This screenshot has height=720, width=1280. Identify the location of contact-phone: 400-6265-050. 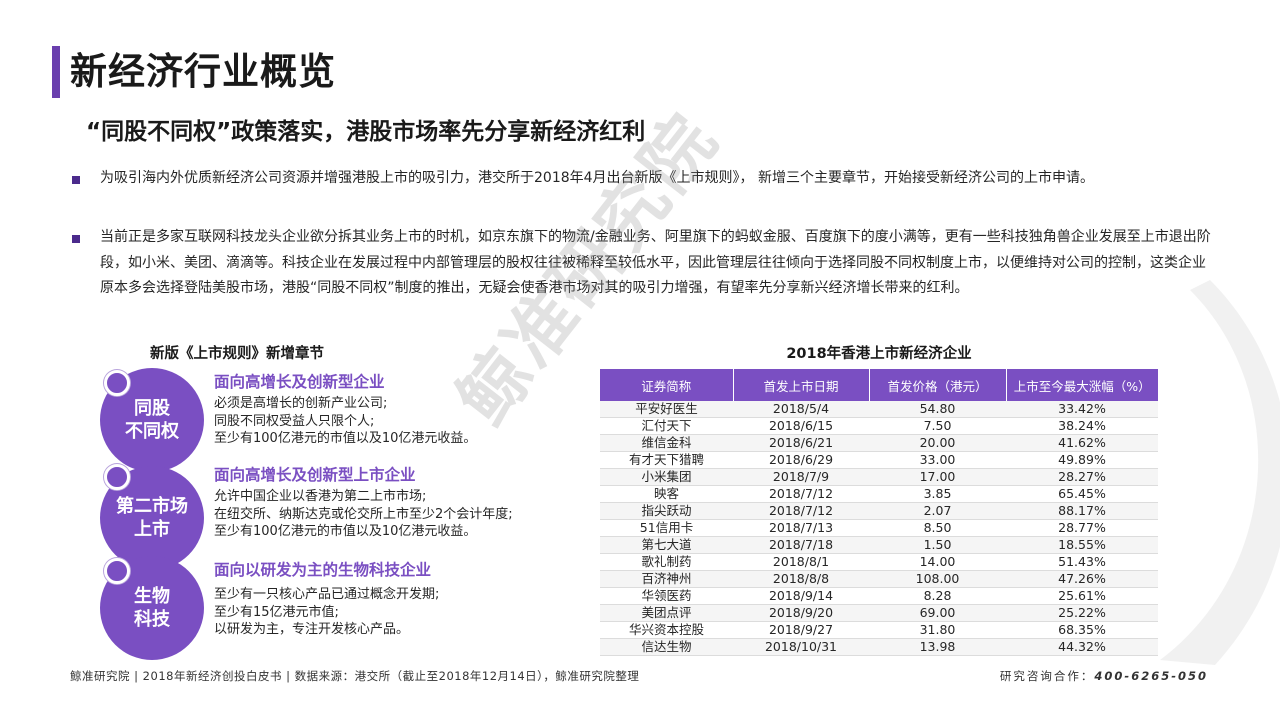
(1151, 676).